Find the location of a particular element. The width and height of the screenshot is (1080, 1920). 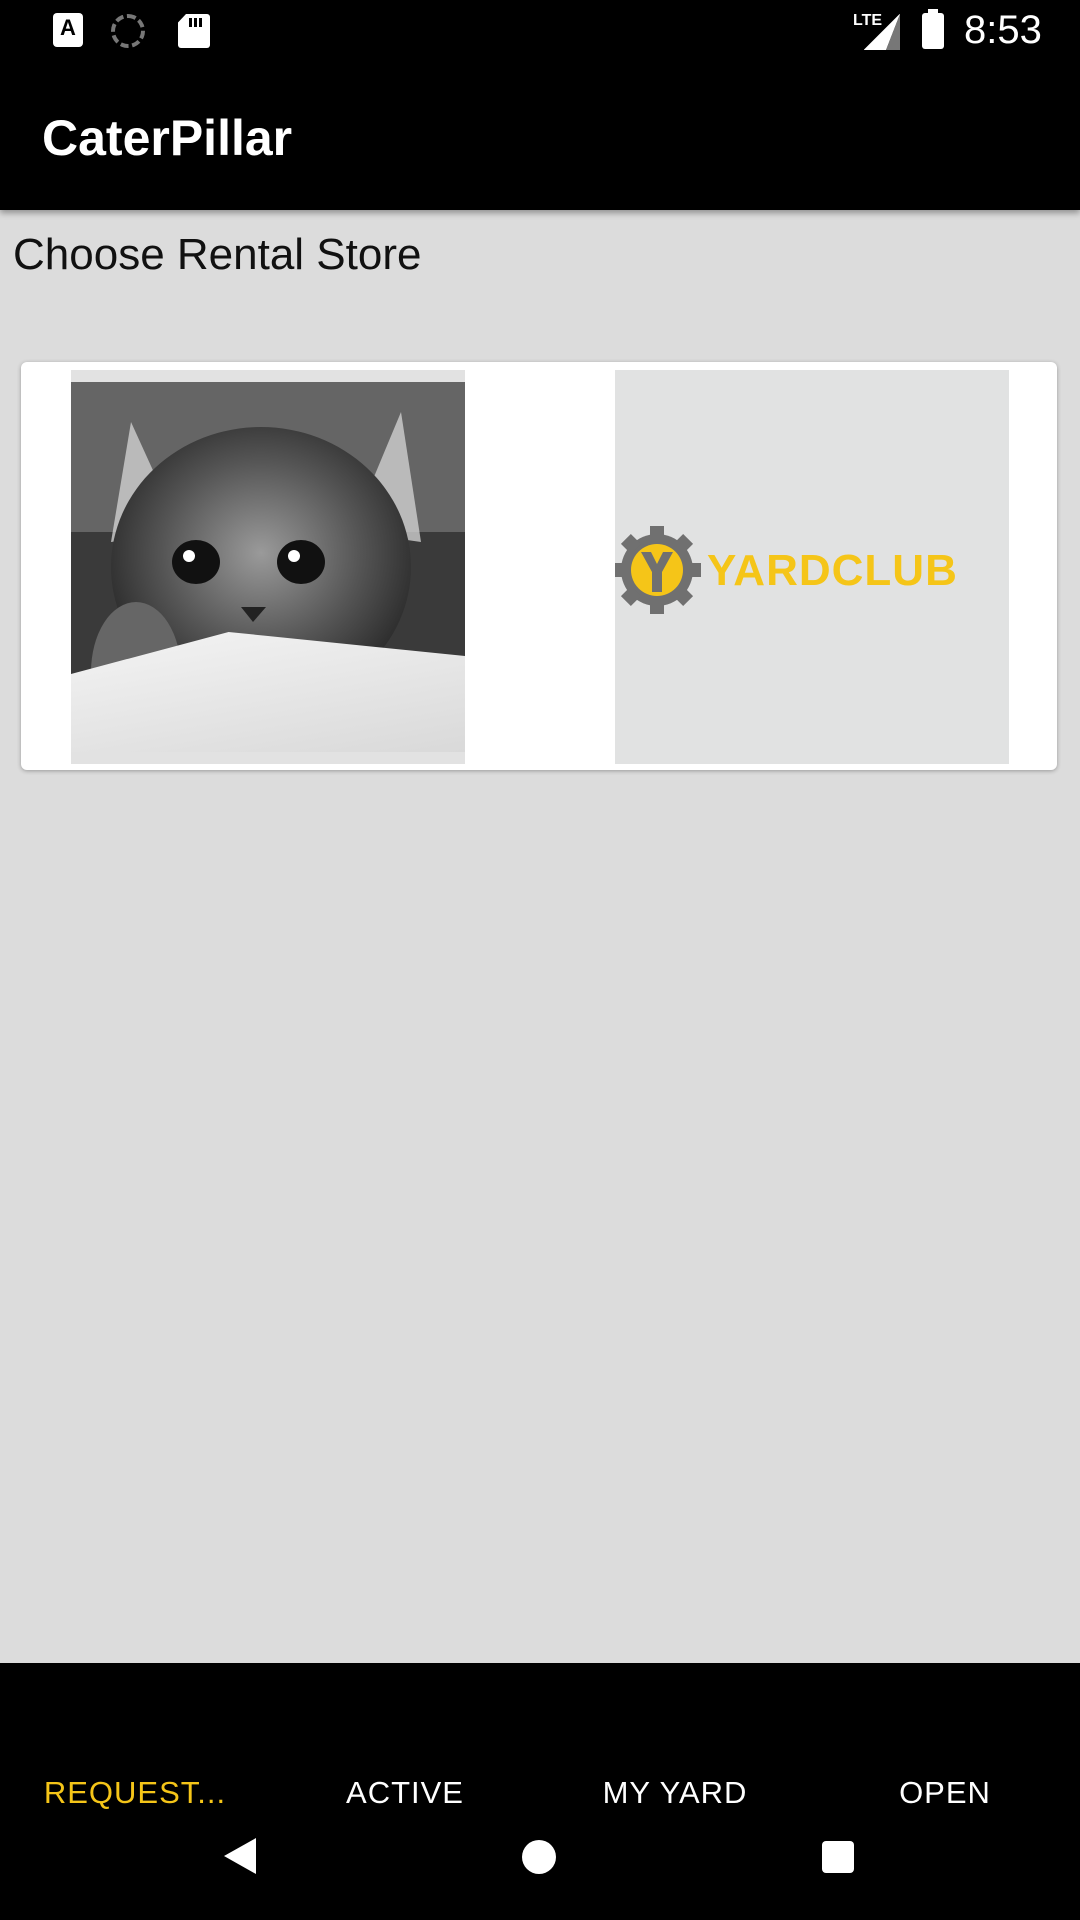

store-tile-yardclub: YARDCLUB is located at coordinates (812, 567).